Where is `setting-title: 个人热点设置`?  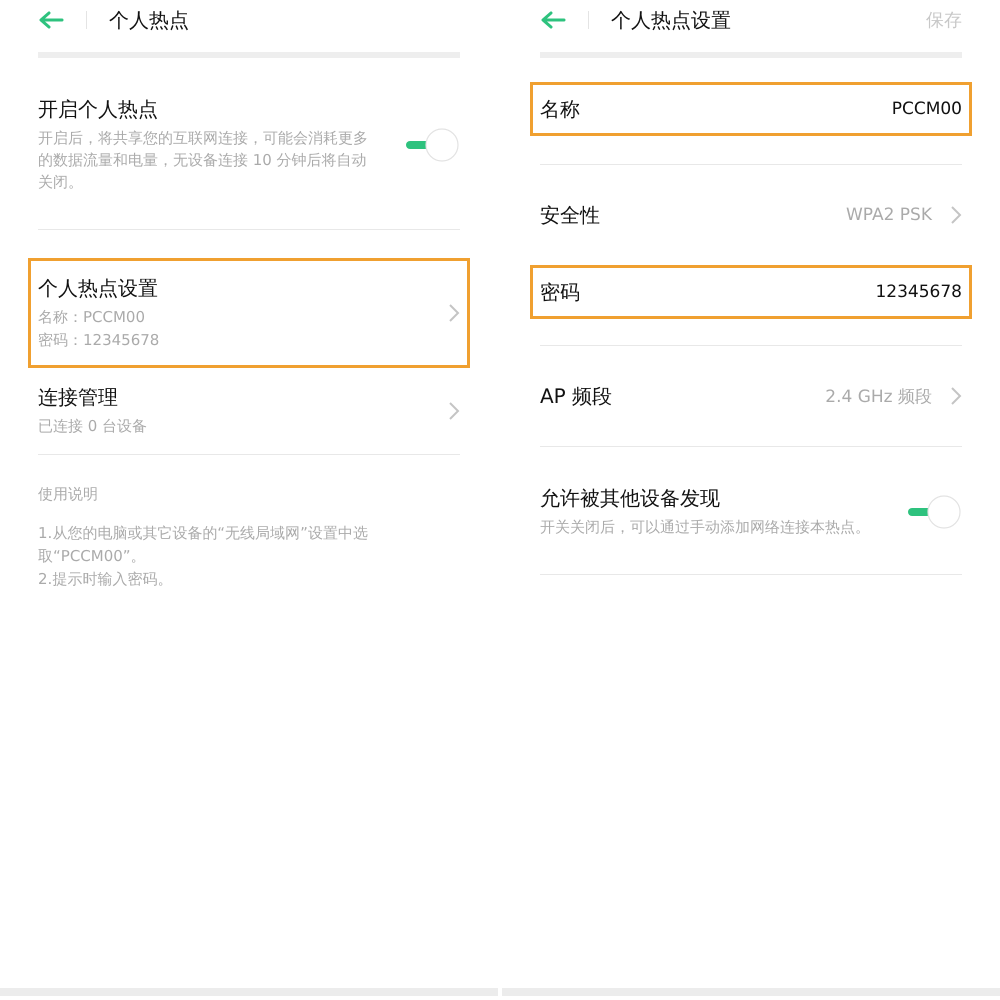 setting-title: 个人热点设置 is located at coordinates (234, 288).